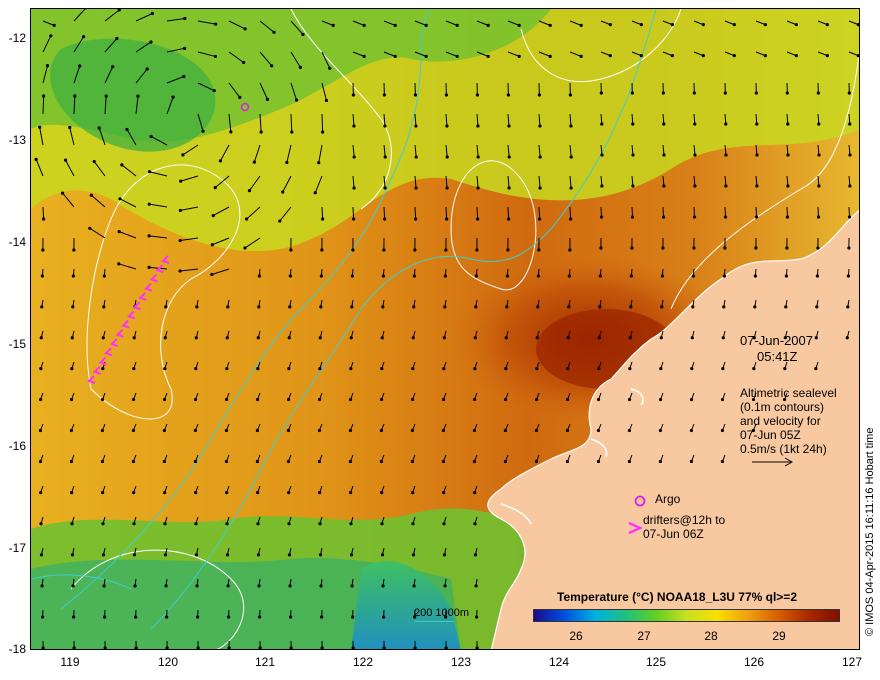 This screenshot has height=680, width=880. I want to click on lat-label: -16, so click(17, 446).